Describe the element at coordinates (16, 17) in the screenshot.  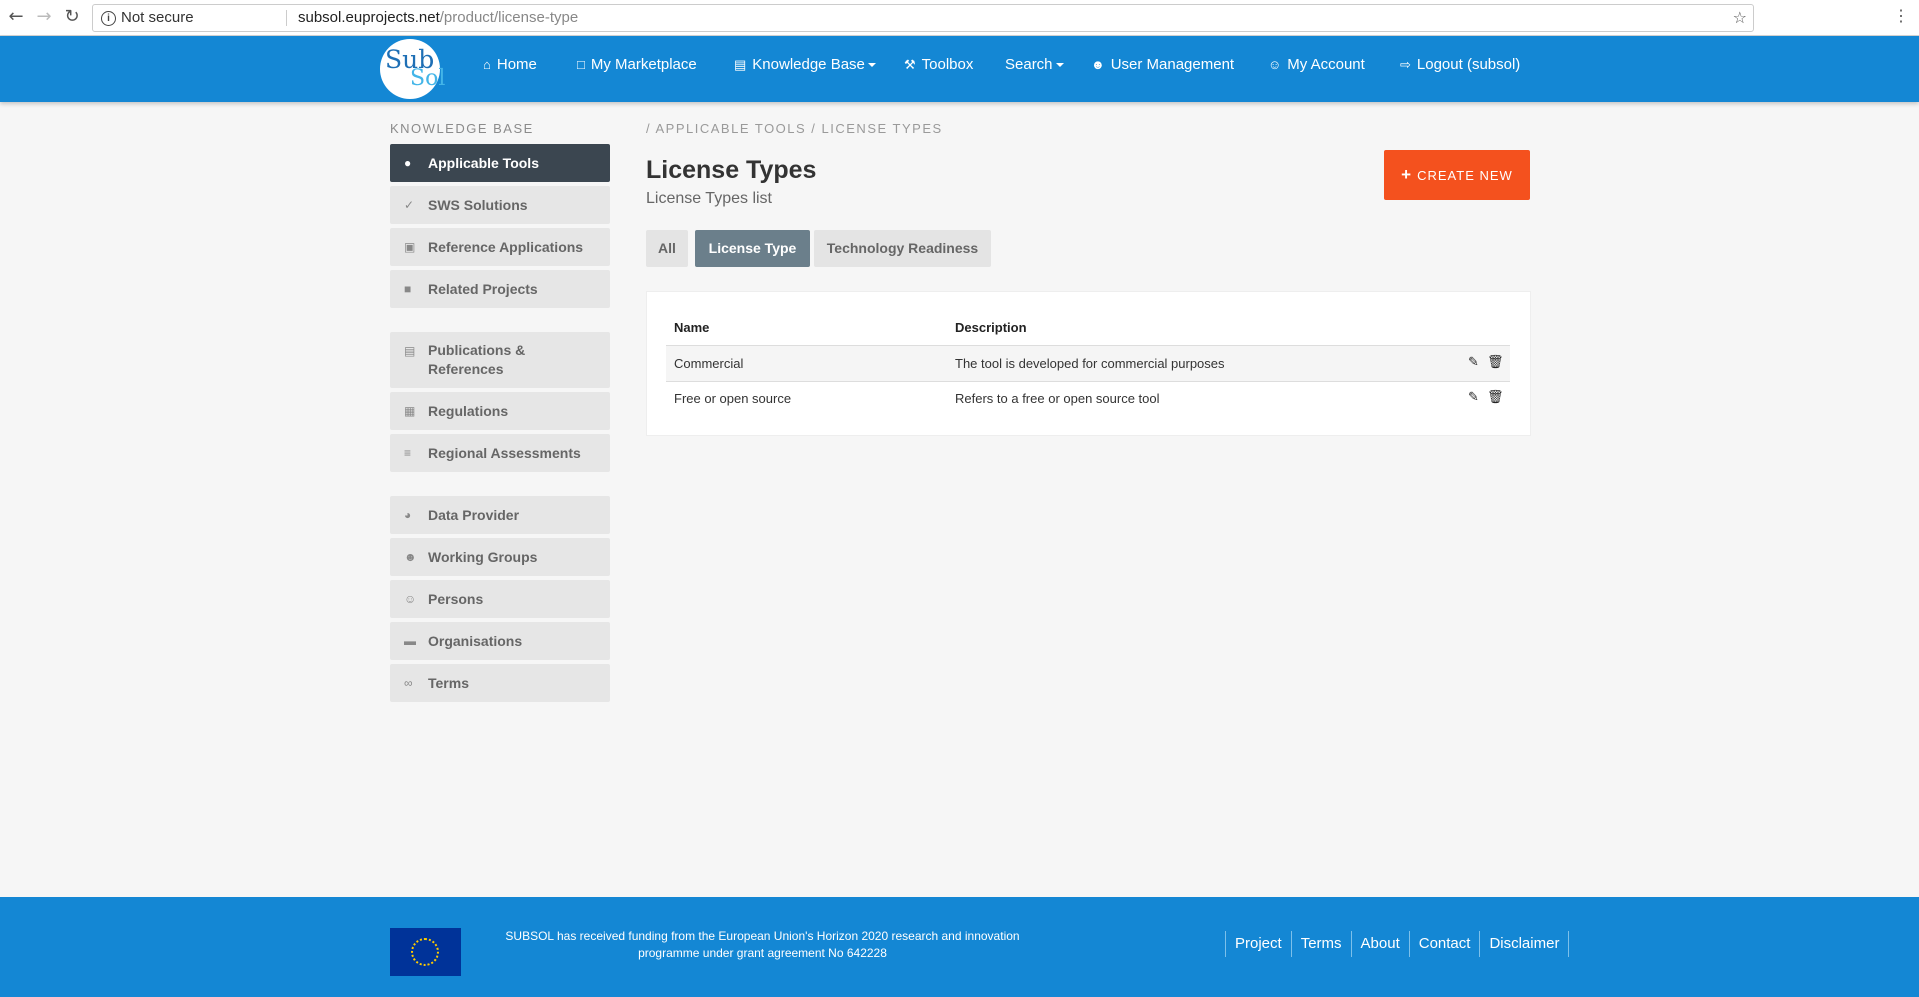
I see `back-arrow-icon: ←` at that location.